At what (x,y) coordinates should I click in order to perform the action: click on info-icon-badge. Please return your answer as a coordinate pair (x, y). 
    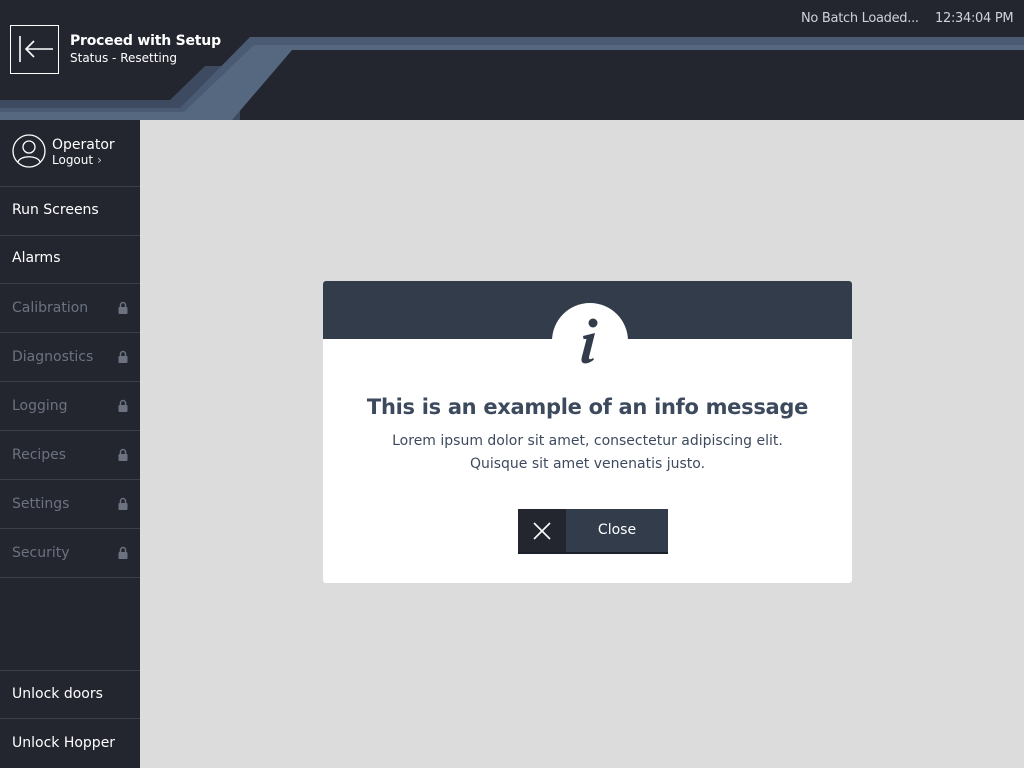
    Looking at the image, I should click on (590, 341).